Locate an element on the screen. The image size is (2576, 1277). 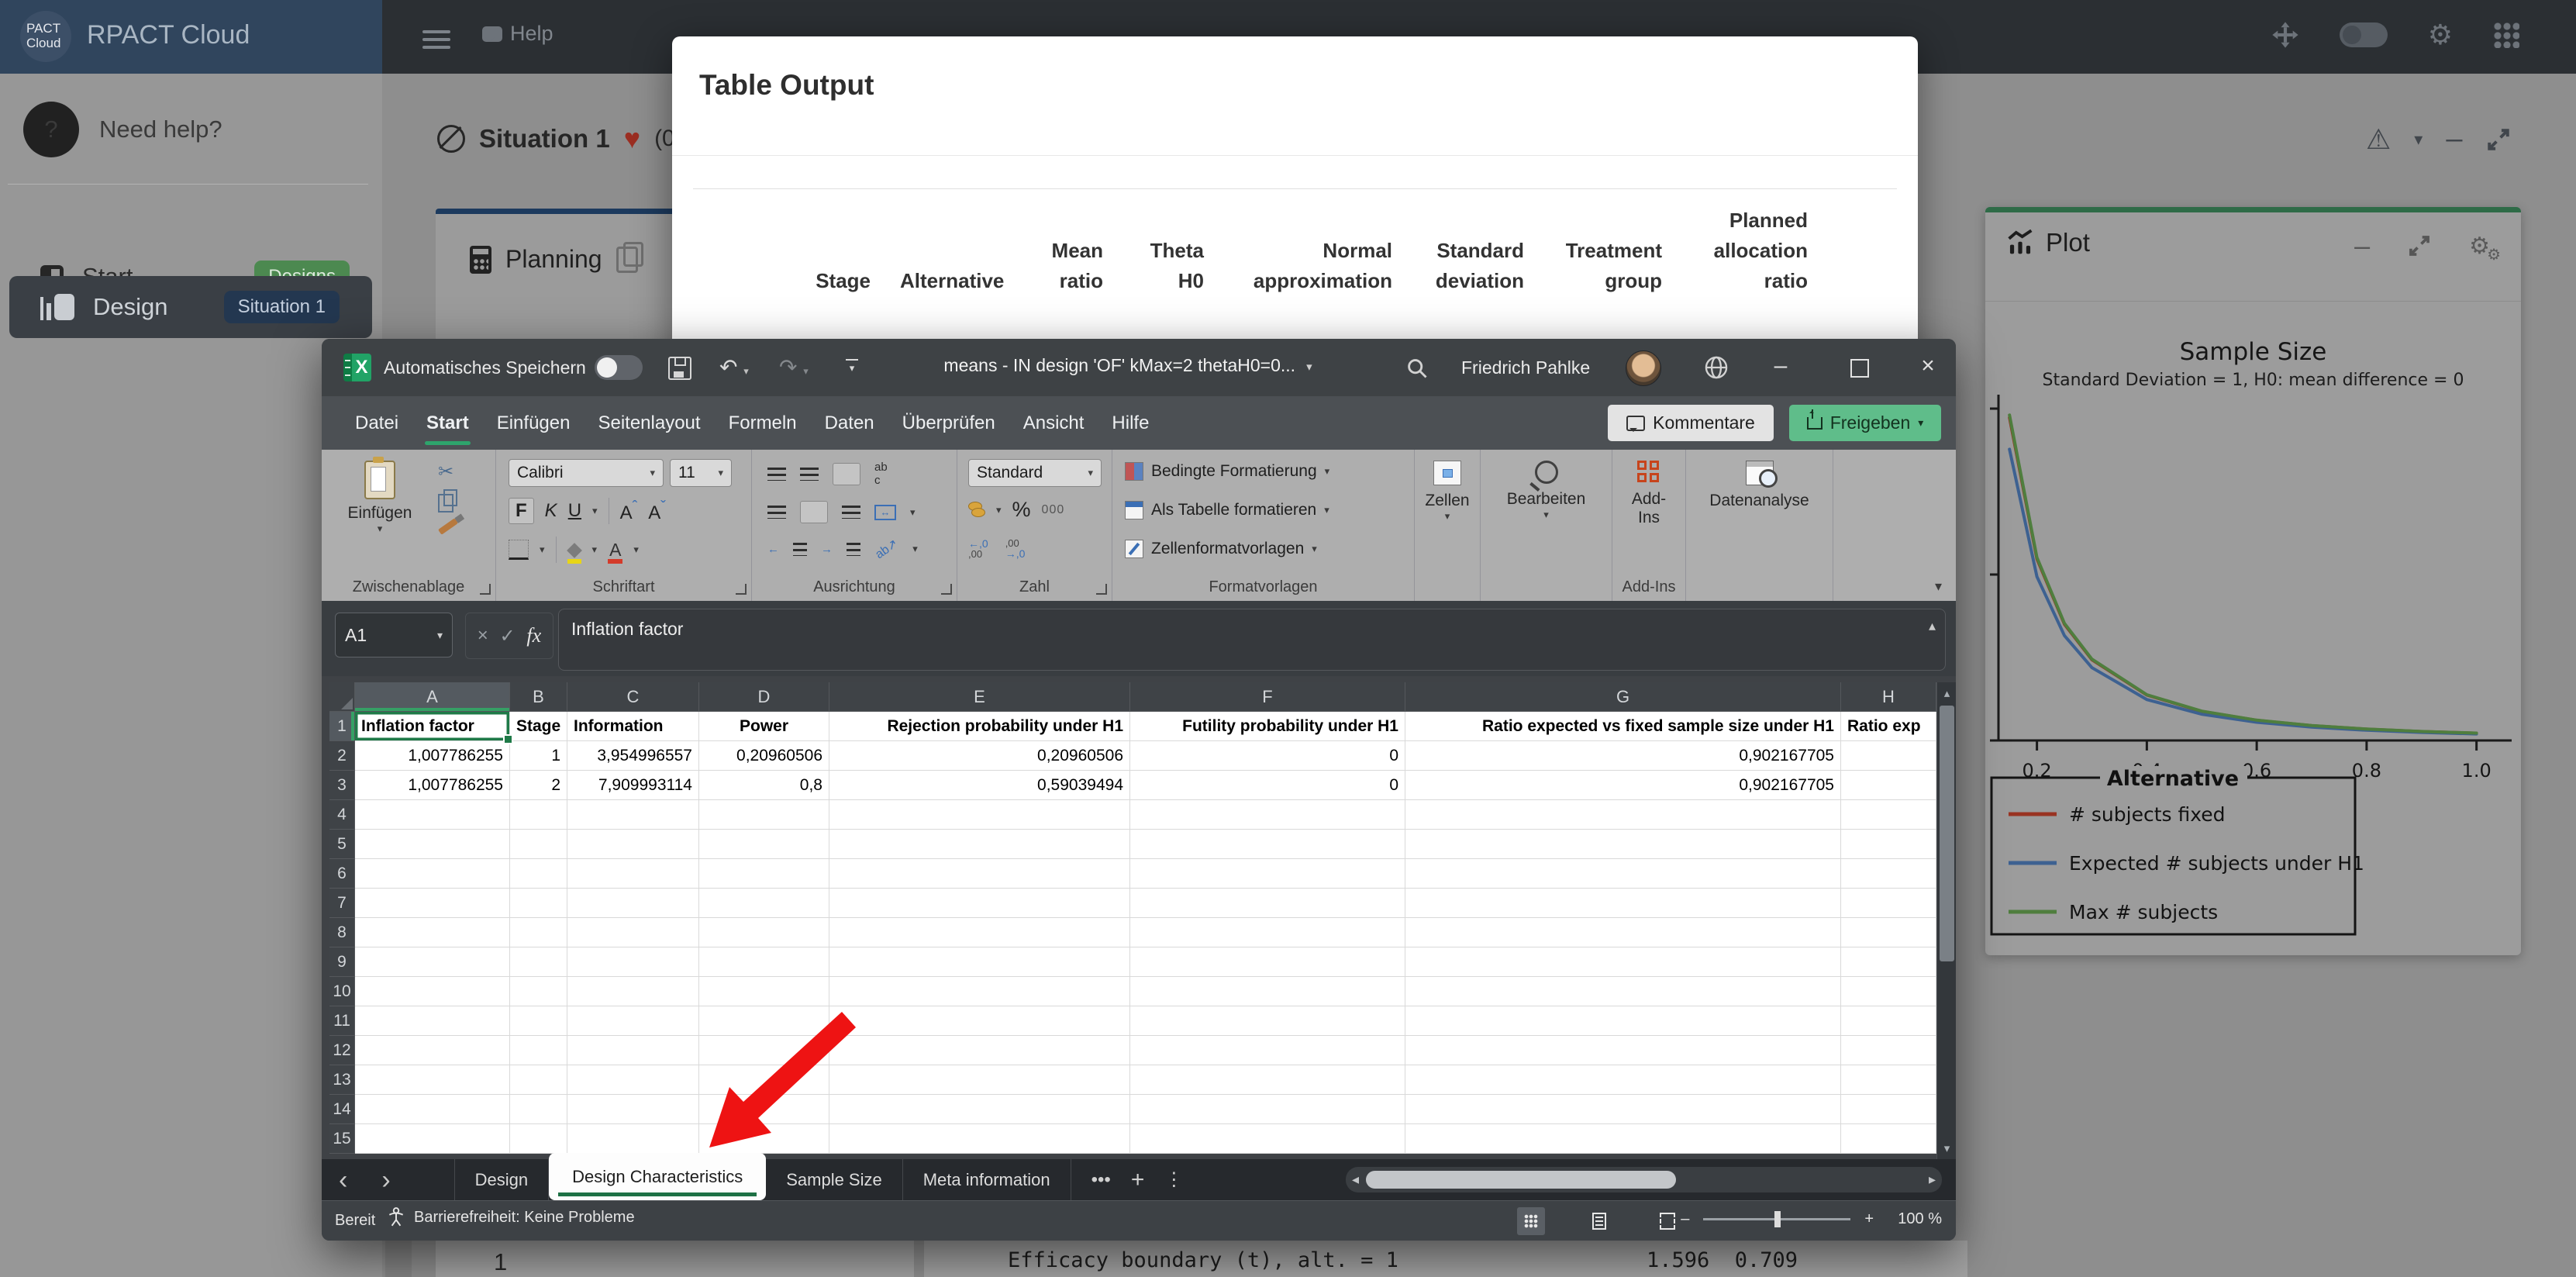
ribbon-tab-start: Start is located at coordinates (447, 423).